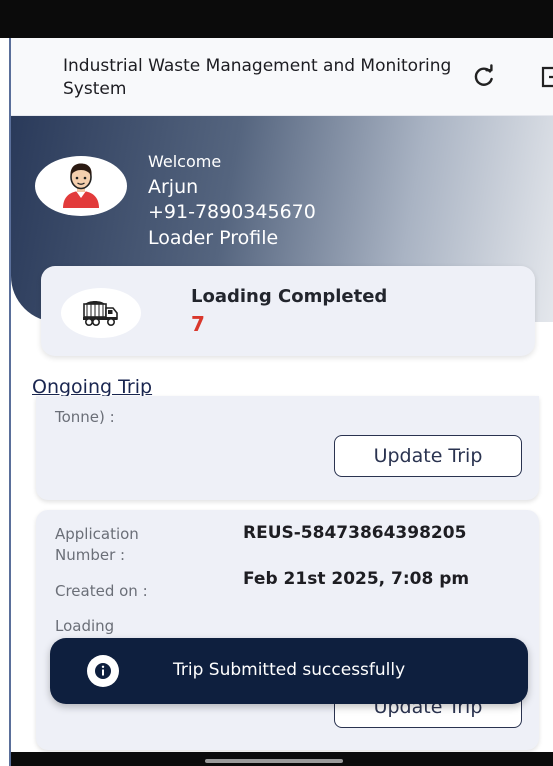 The image size is (553, 766). What do you see at coordinates (185, 161) in the screenshot?
I see `welcome-label: Welcome` at bounding box center [185, 161].